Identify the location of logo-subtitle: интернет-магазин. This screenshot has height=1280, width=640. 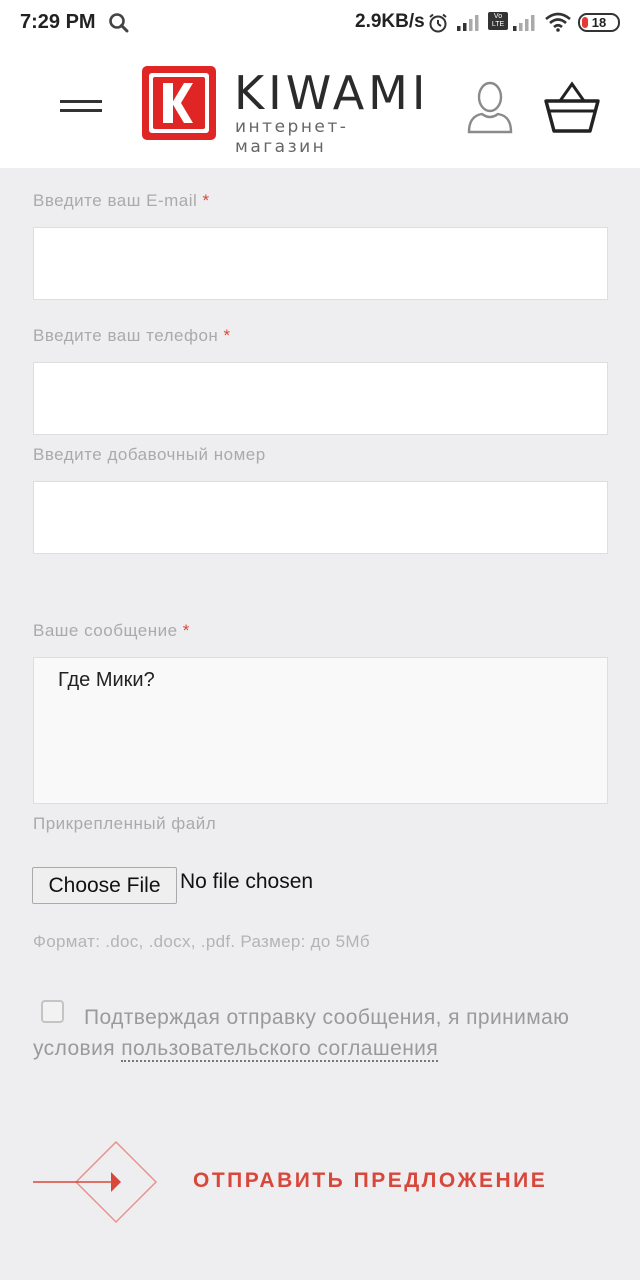
(292, 137).